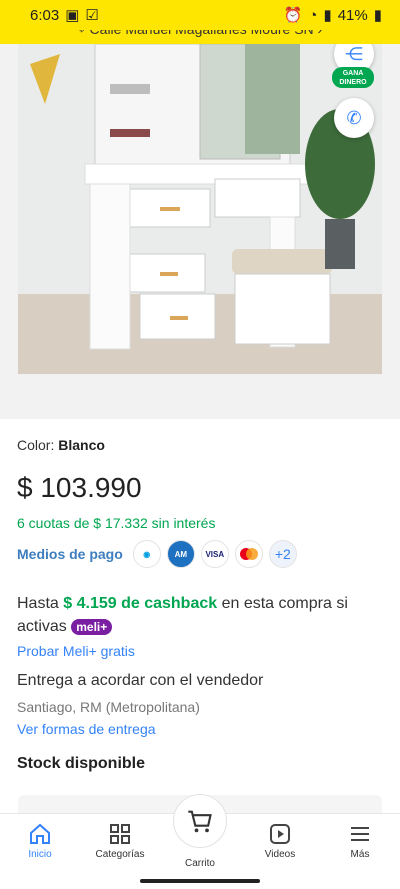  I want to click on share-icon: ⋲, so click(354, 53).